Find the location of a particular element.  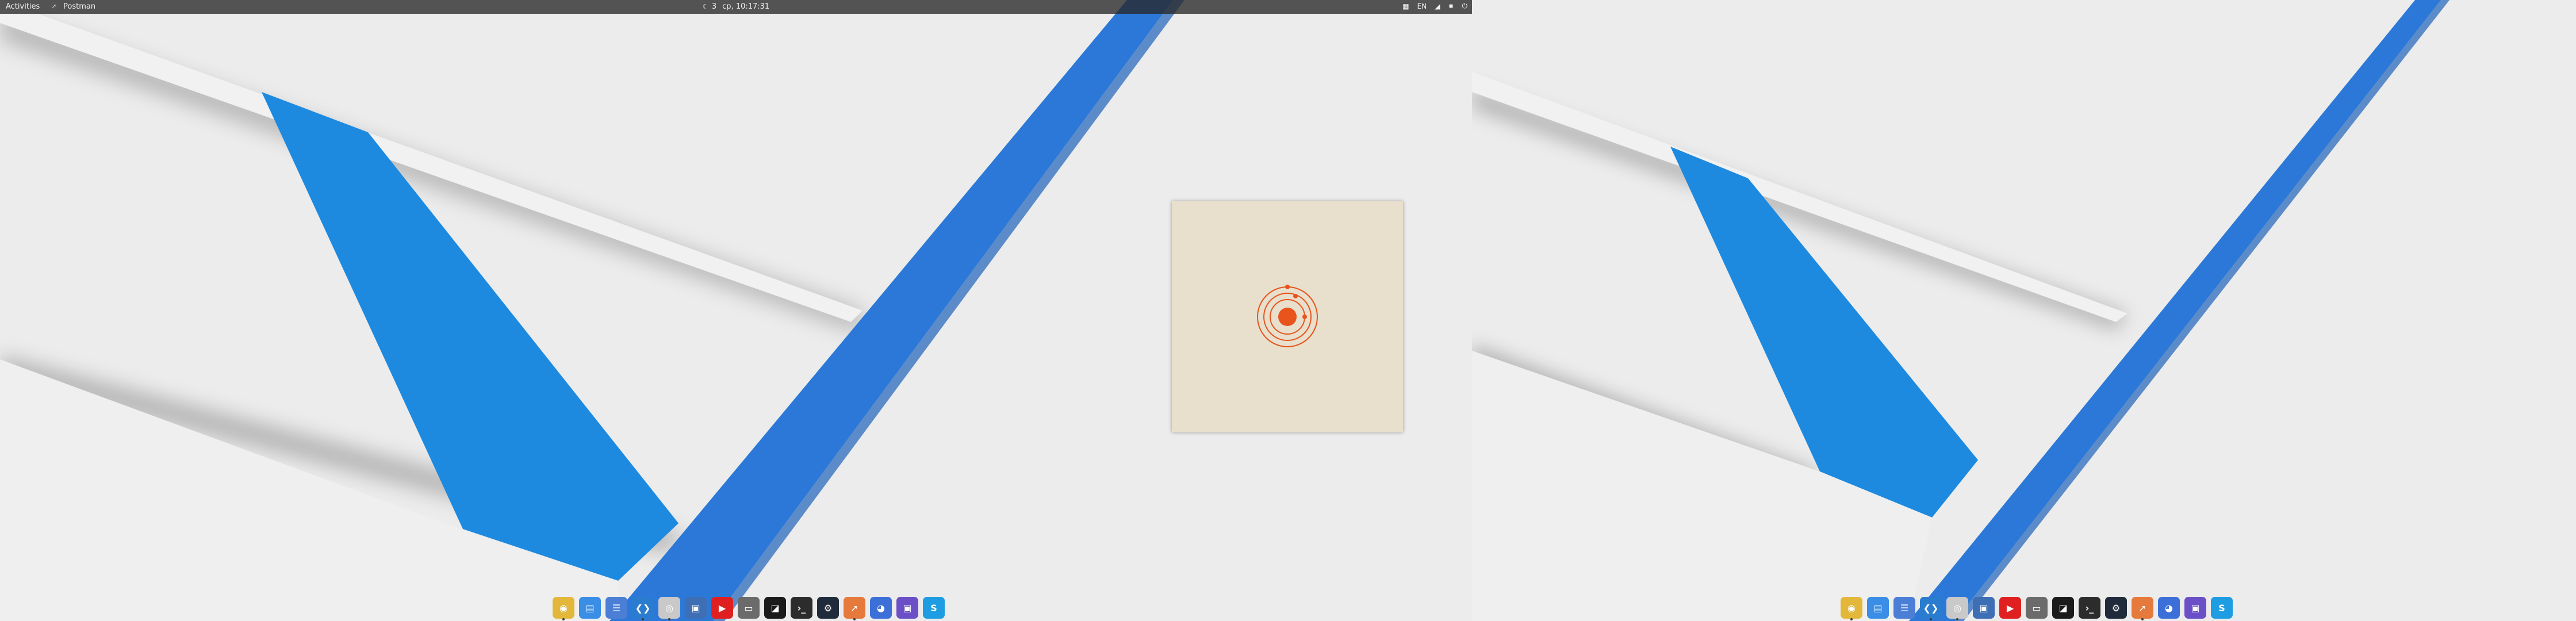

activities-button: Activities is located at coordinates (23, 6).